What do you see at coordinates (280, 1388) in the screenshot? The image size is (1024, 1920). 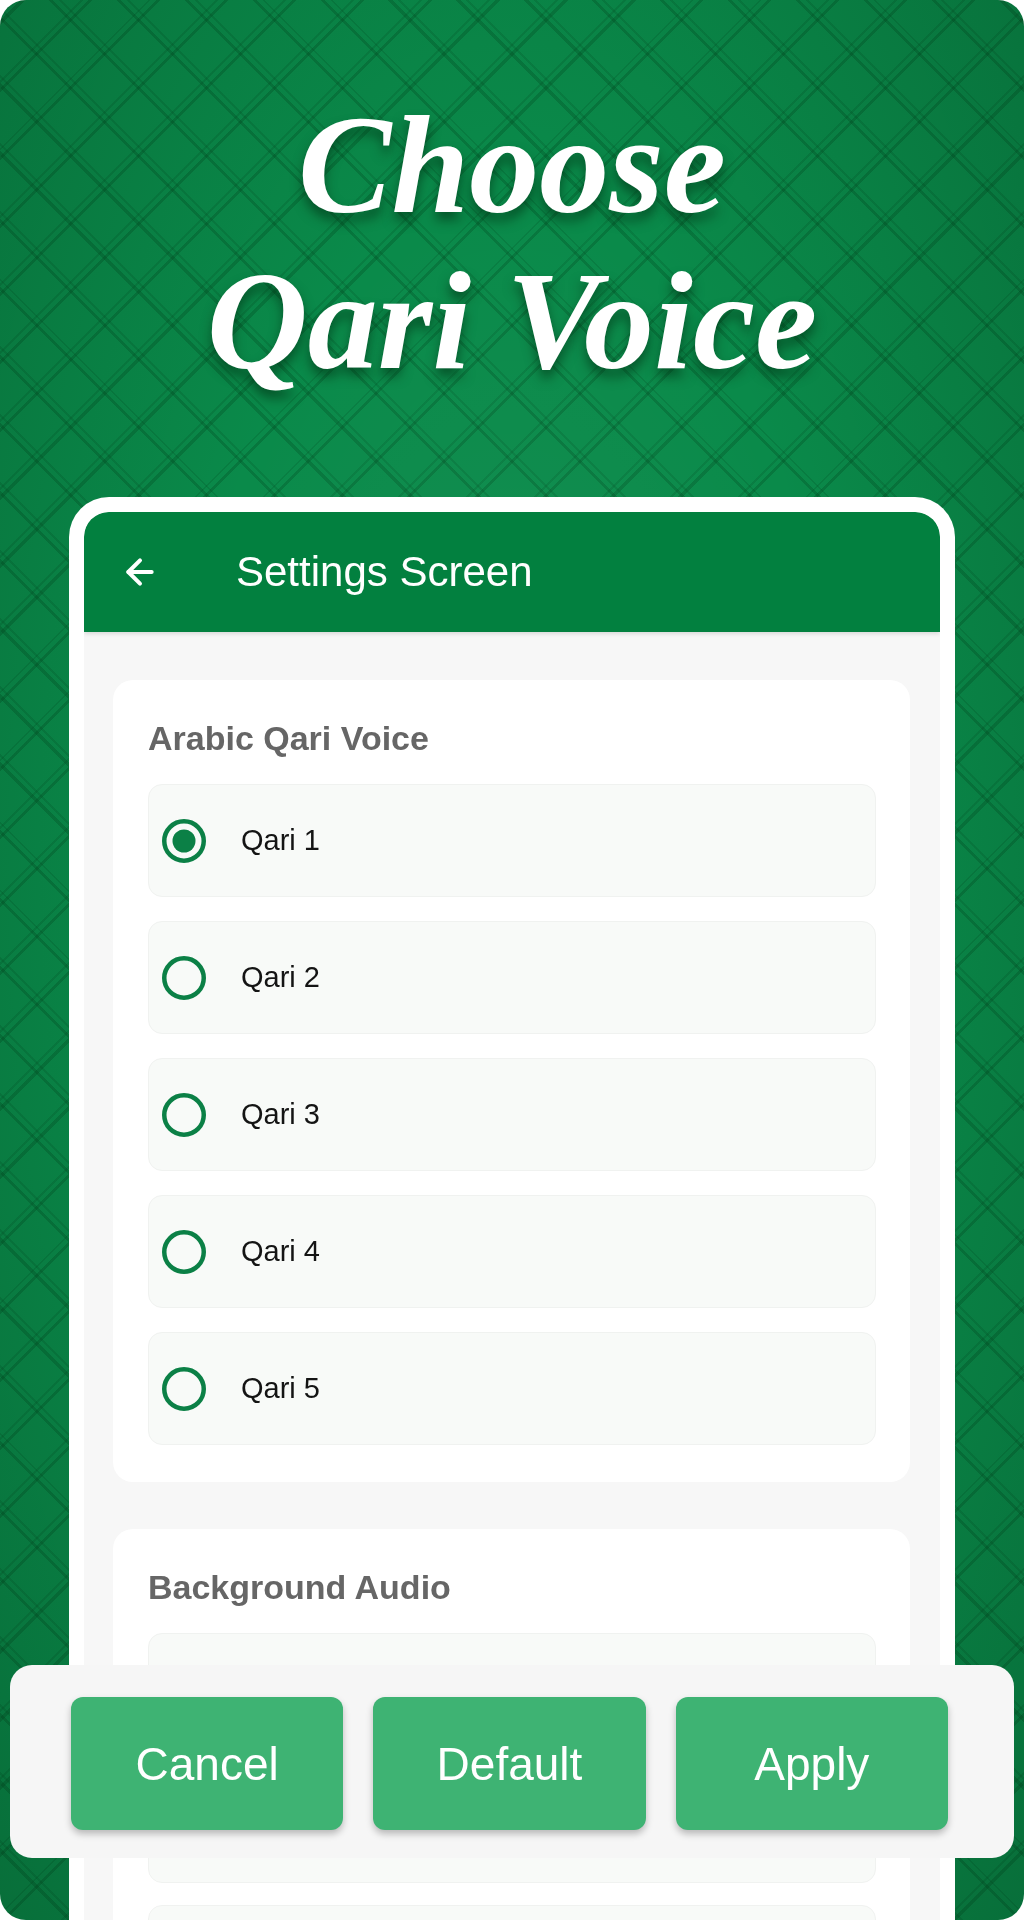 I see `option-label: Qari 5` at bounding box center [280, 1388].